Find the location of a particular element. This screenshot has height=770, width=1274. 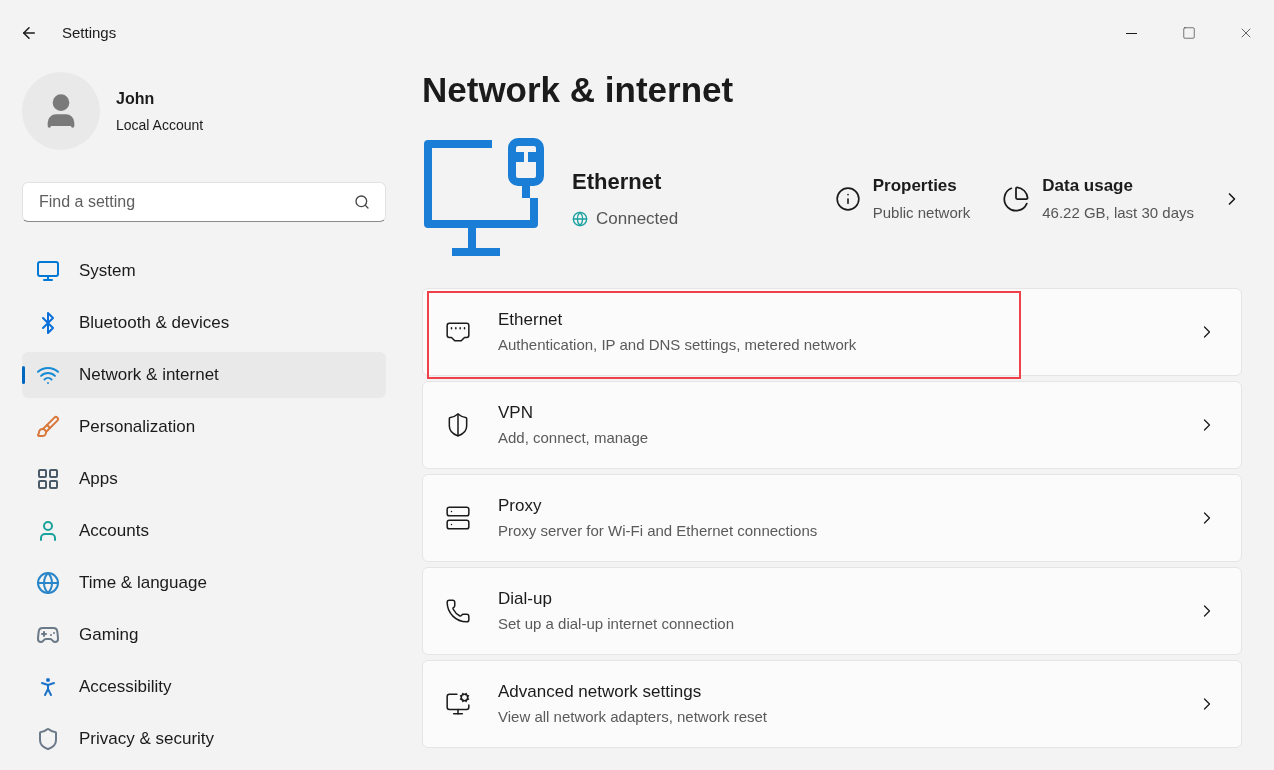

shield-icon is located at coordinates (48, 739).